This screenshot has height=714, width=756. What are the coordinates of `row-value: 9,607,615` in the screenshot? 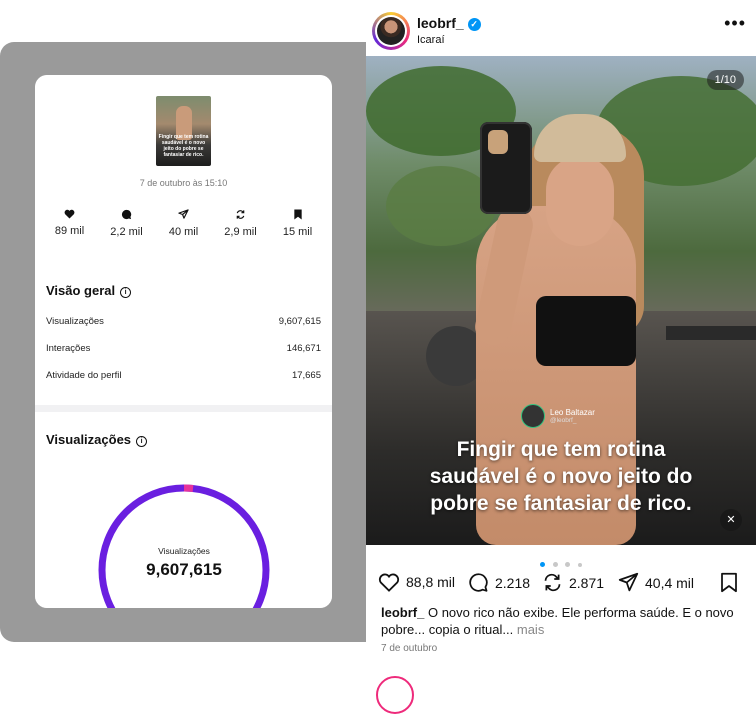 It's located at (299, 321).